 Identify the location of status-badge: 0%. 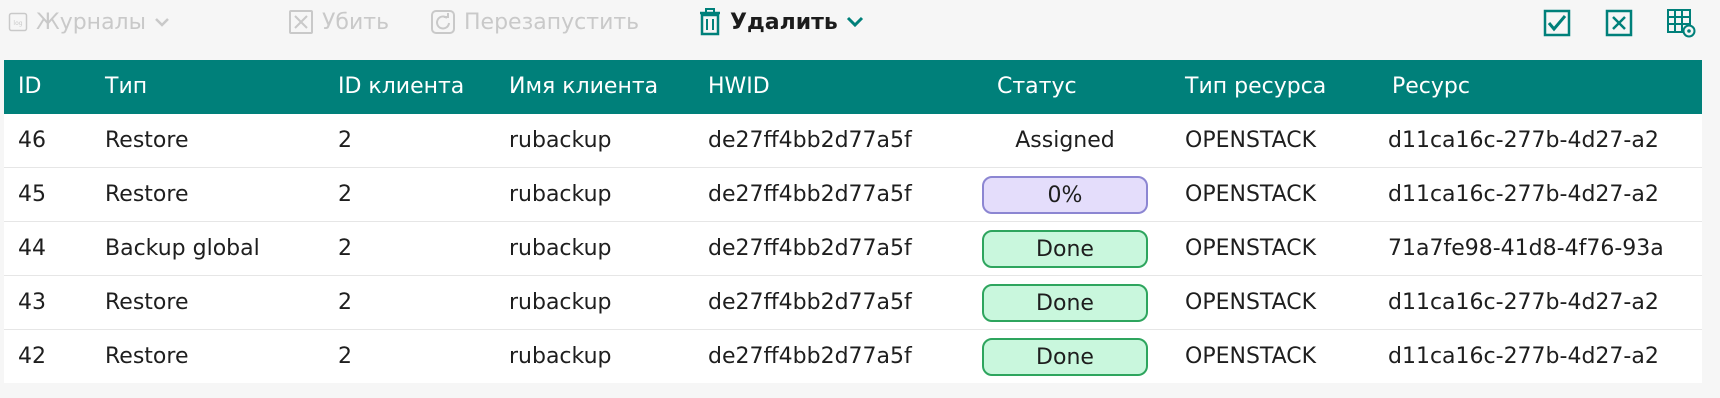
(1065, 195).